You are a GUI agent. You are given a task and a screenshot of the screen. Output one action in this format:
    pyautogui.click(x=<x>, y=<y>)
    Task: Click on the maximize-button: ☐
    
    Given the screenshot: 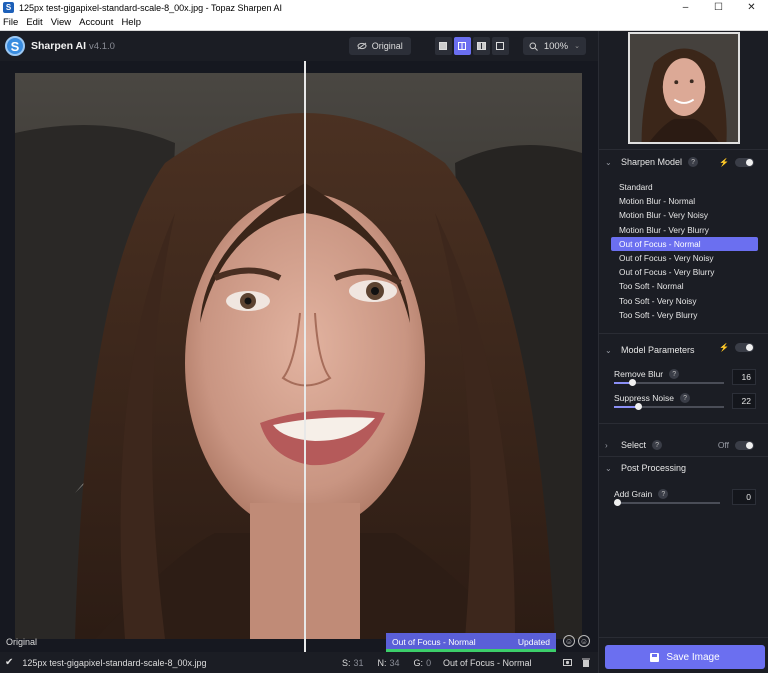 What is the action you would take?
    pyautogui.click(x=718, y=7)
    